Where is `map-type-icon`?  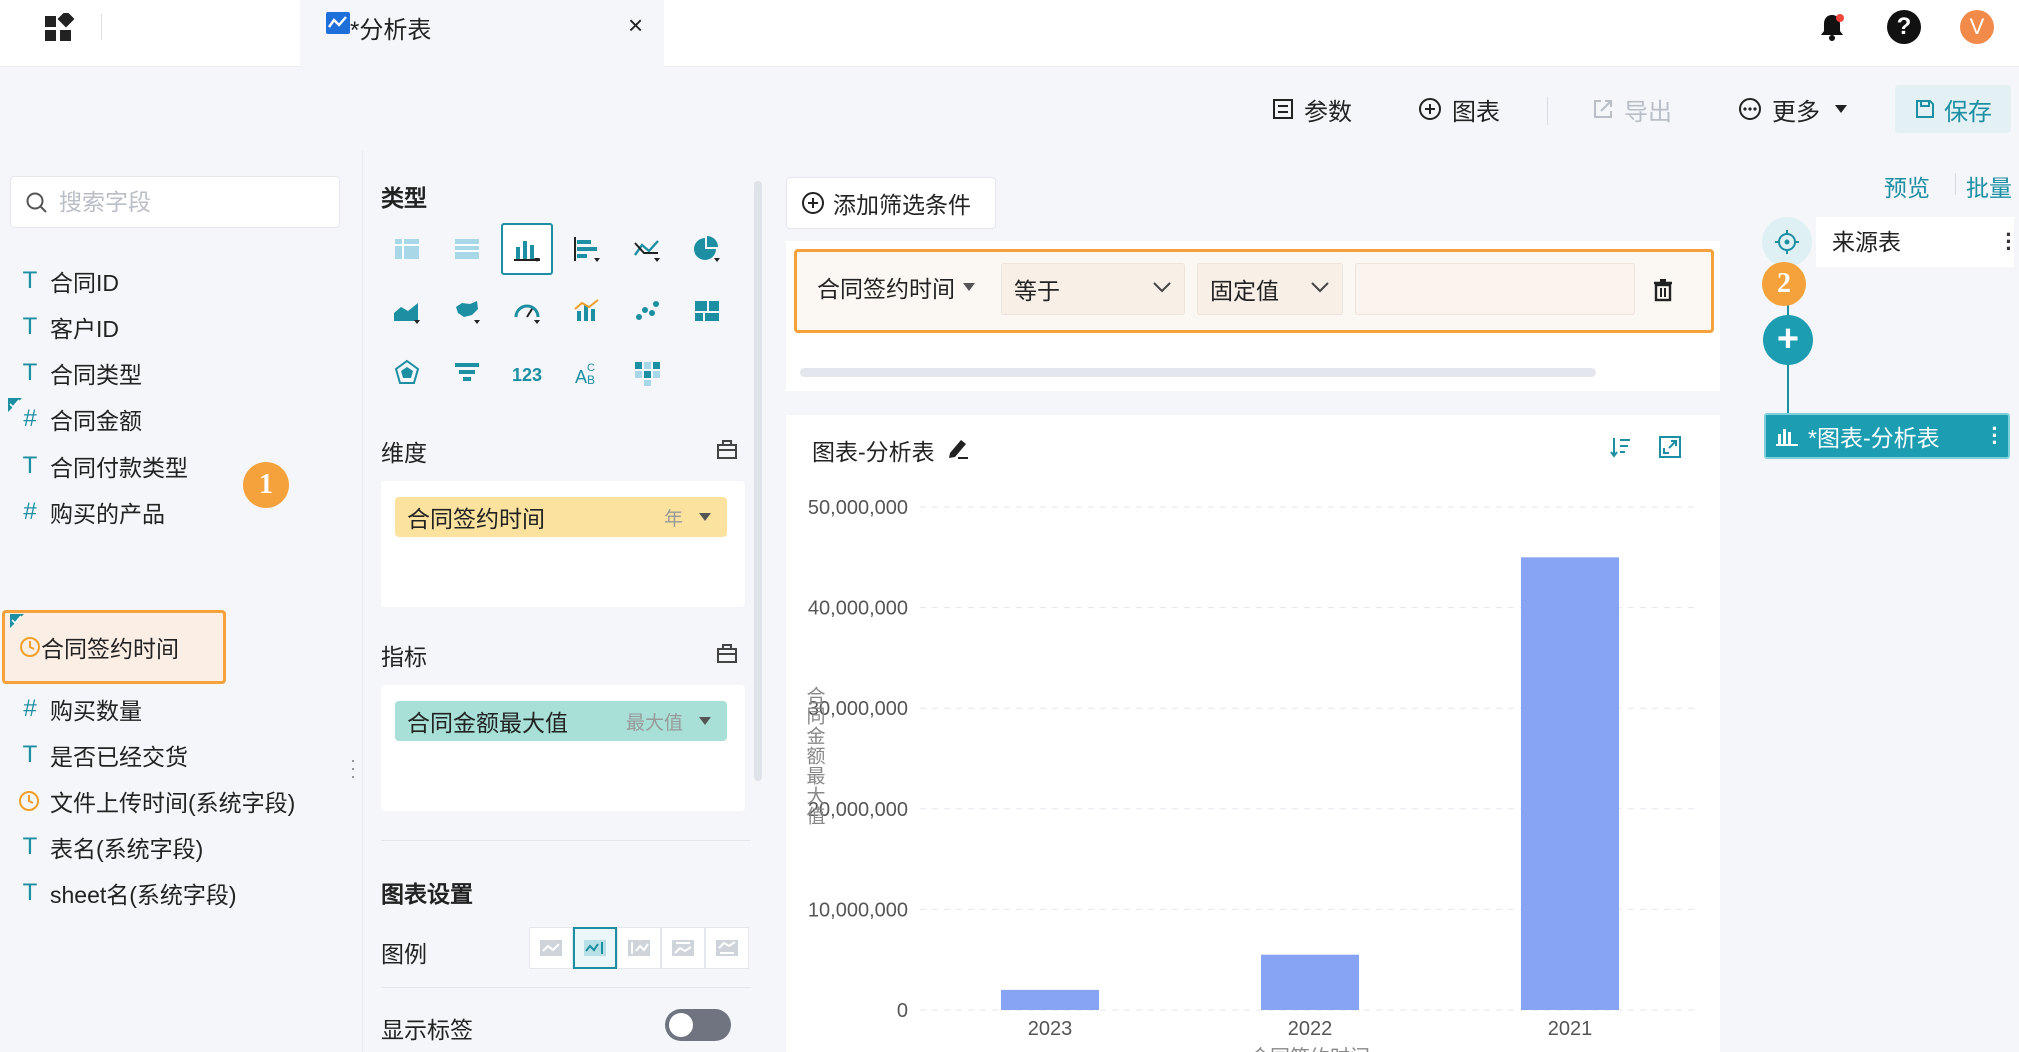 map-type-icon is located at coordinates (467, 311).